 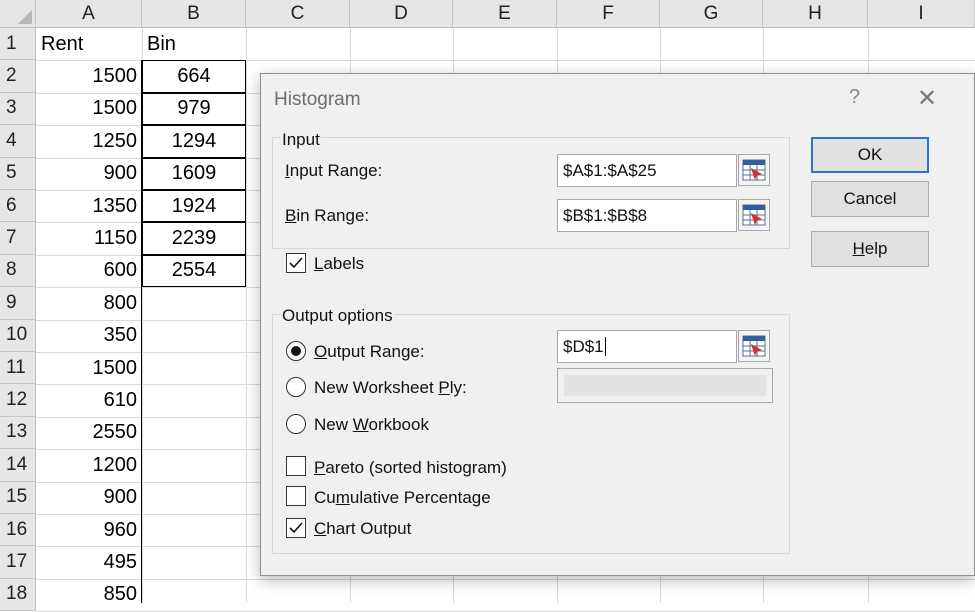 What do you see at coordinates (647, 346) in the screenshot?
I see `output-range-field: $D$1` at bounding box center [647, 346].